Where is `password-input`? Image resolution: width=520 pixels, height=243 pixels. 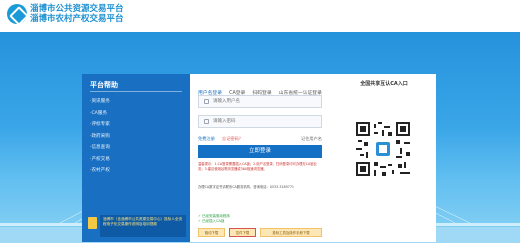 password-input is located at coordinates (263, 121).